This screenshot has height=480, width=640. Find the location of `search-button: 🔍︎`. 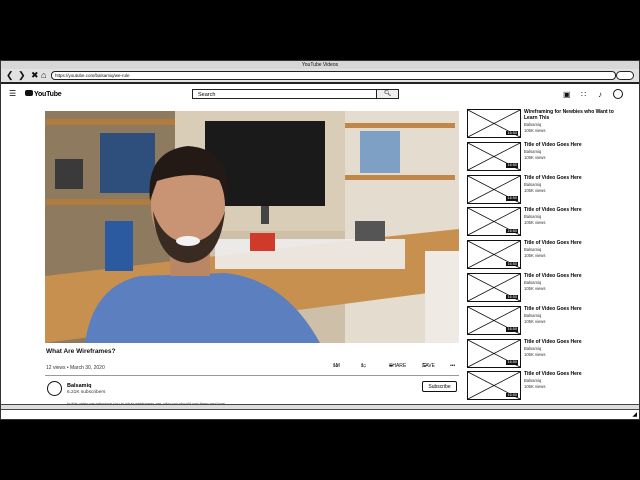

search-button: 🔍︎ is located at coordinates (388, 94).